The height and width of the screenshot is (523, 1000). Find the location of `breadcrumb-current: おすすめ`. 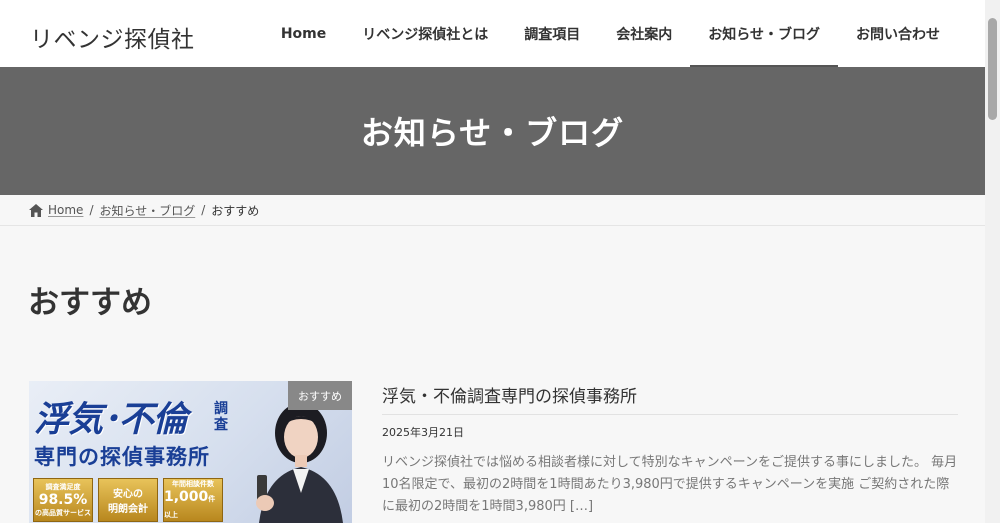

breadcrumb-current: おすすめ is located at coordinates (235, 210).